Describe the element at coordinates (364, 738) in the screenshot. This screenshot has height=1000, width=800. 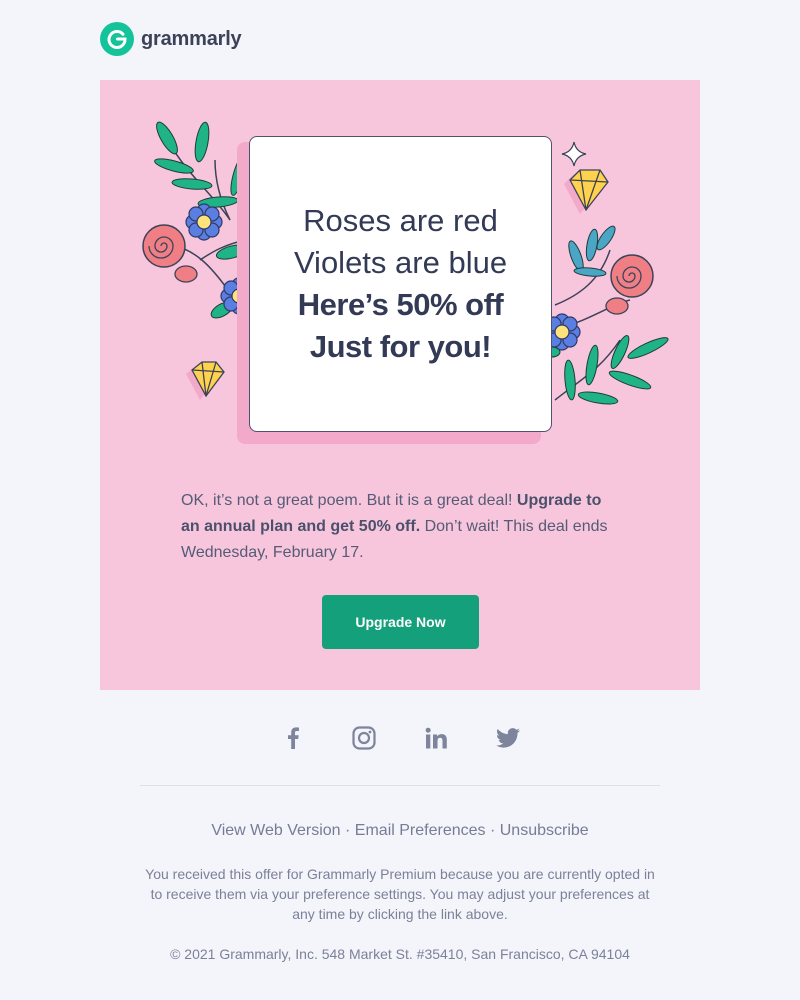
I see `instagram-icon` at that location.